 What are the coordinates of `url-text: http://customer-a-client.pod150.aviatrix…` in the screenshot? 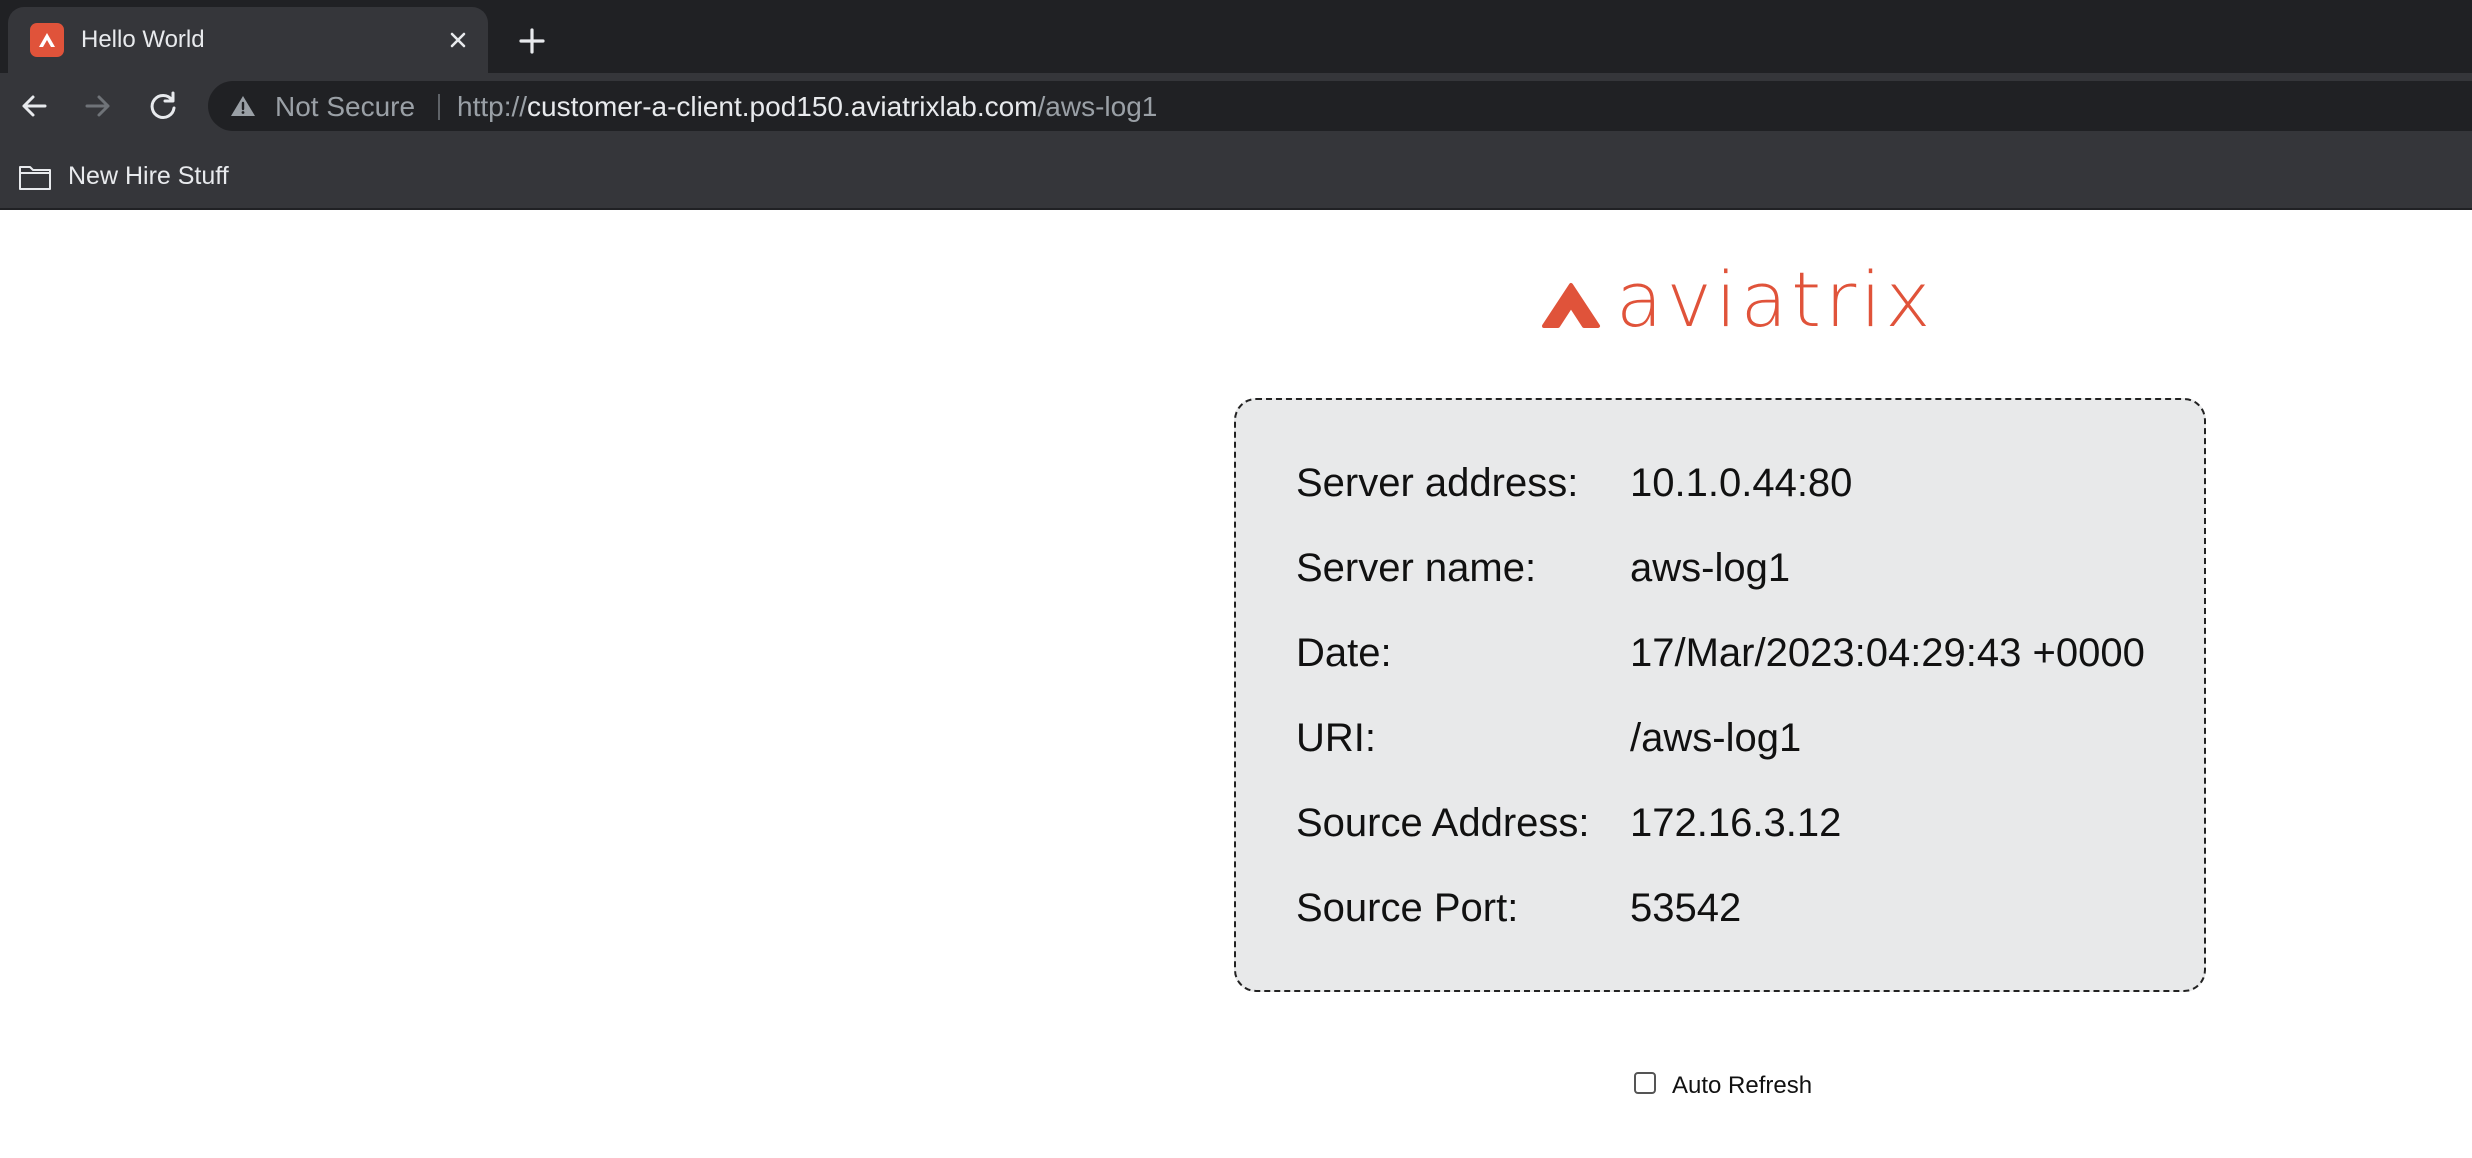 It's located at (807, 107).